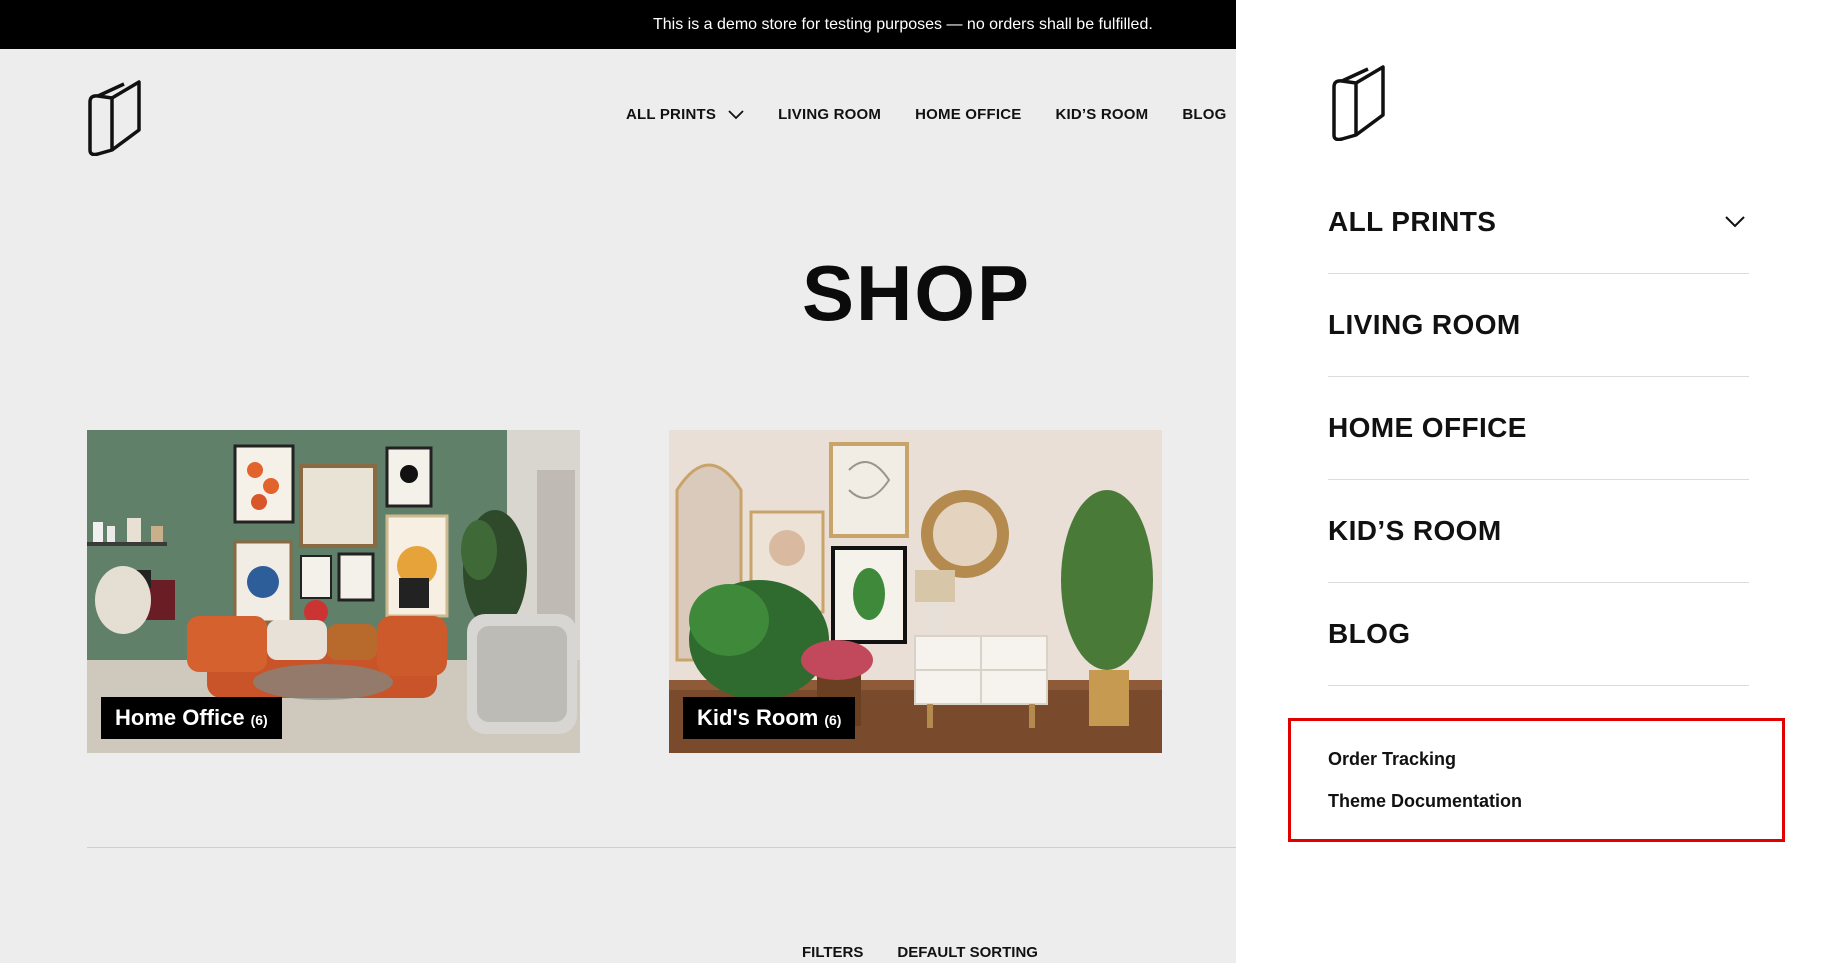  Describe the element at coordinates (1415, 530) in the screenshot. I see `drawer-item-label: KID’S ROOM` at that location.